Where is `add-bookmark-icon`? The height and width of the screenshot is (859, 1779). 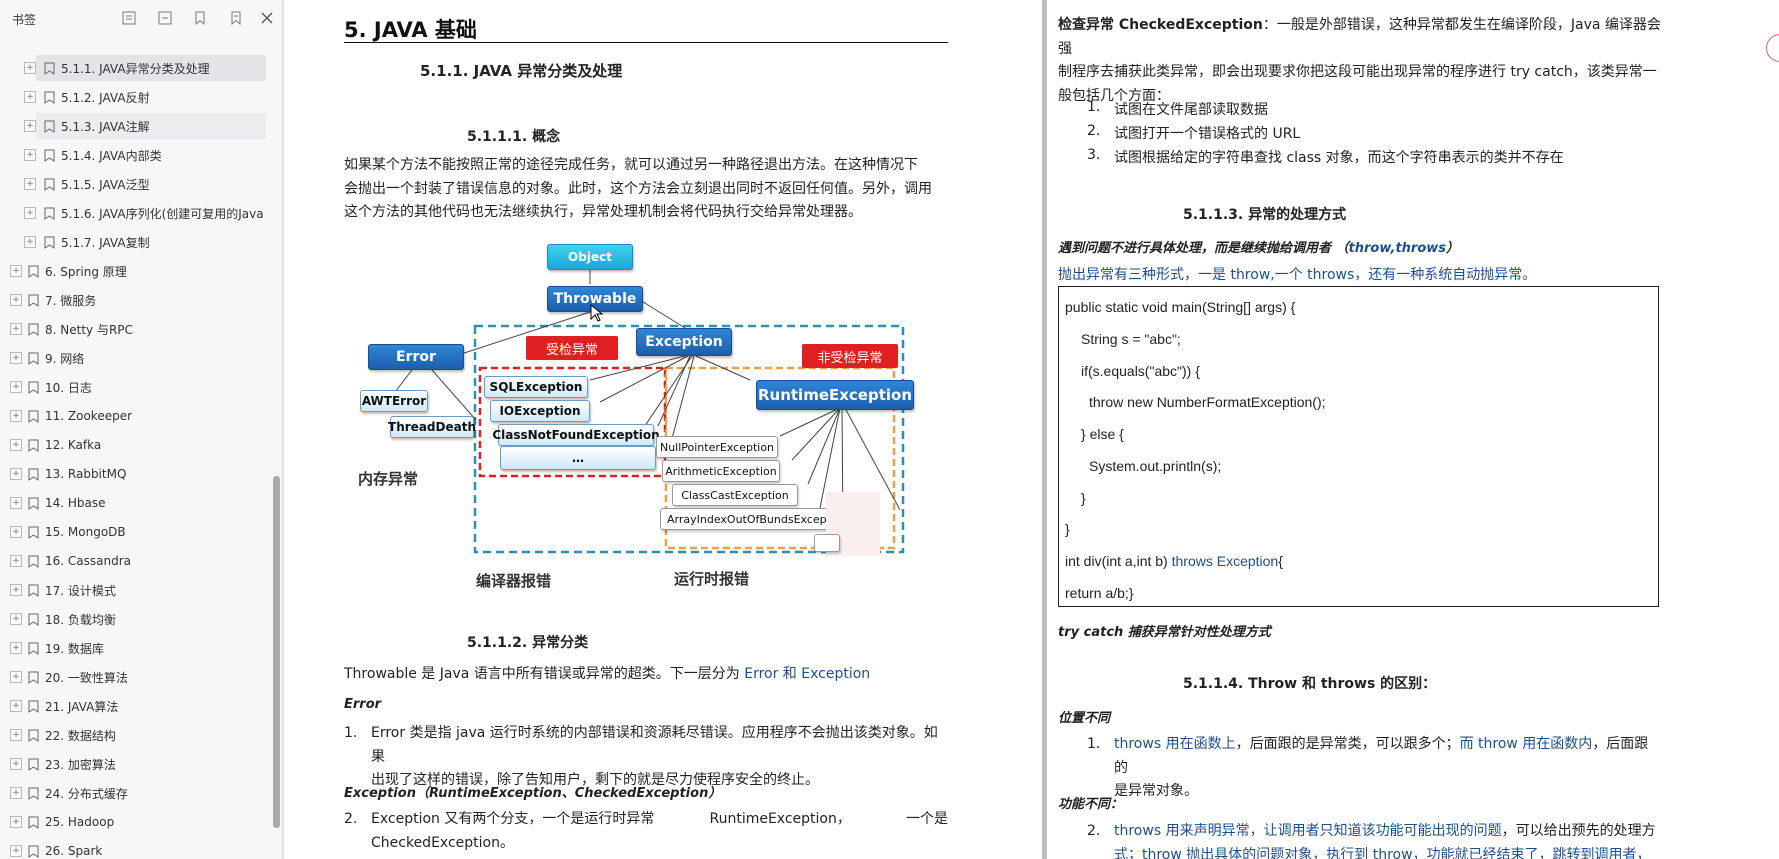 add-bookmark-icon is located at coordinates (200, 18).